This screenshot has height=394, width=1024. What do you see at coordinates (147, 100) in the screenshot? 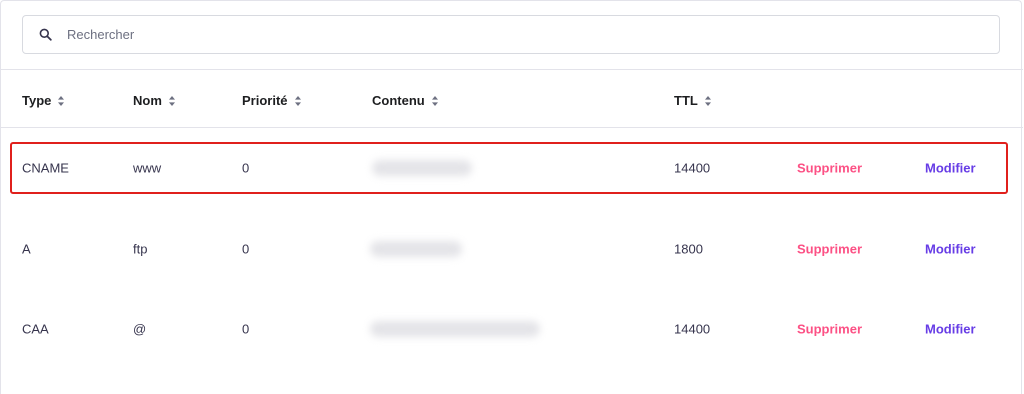
I see `column-header-label: Nom` at bounding box center [147, 100].